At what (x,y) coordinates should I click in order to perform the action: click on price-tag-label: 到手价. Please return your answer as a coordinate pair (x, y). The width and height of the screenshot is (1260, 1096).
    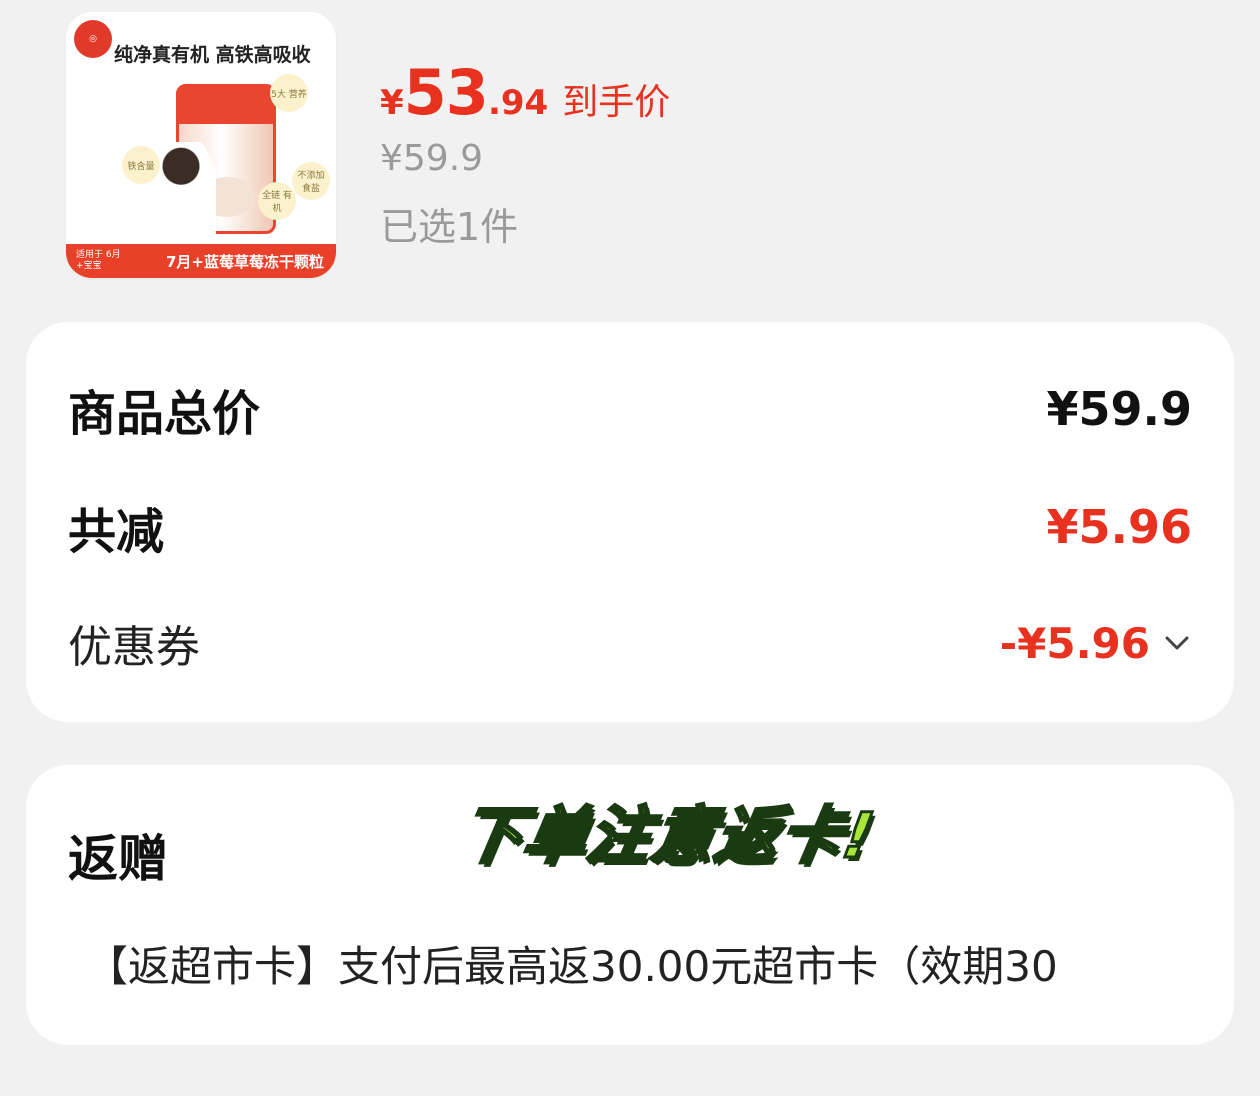
    Looking at the image, I should click on (616, 102).